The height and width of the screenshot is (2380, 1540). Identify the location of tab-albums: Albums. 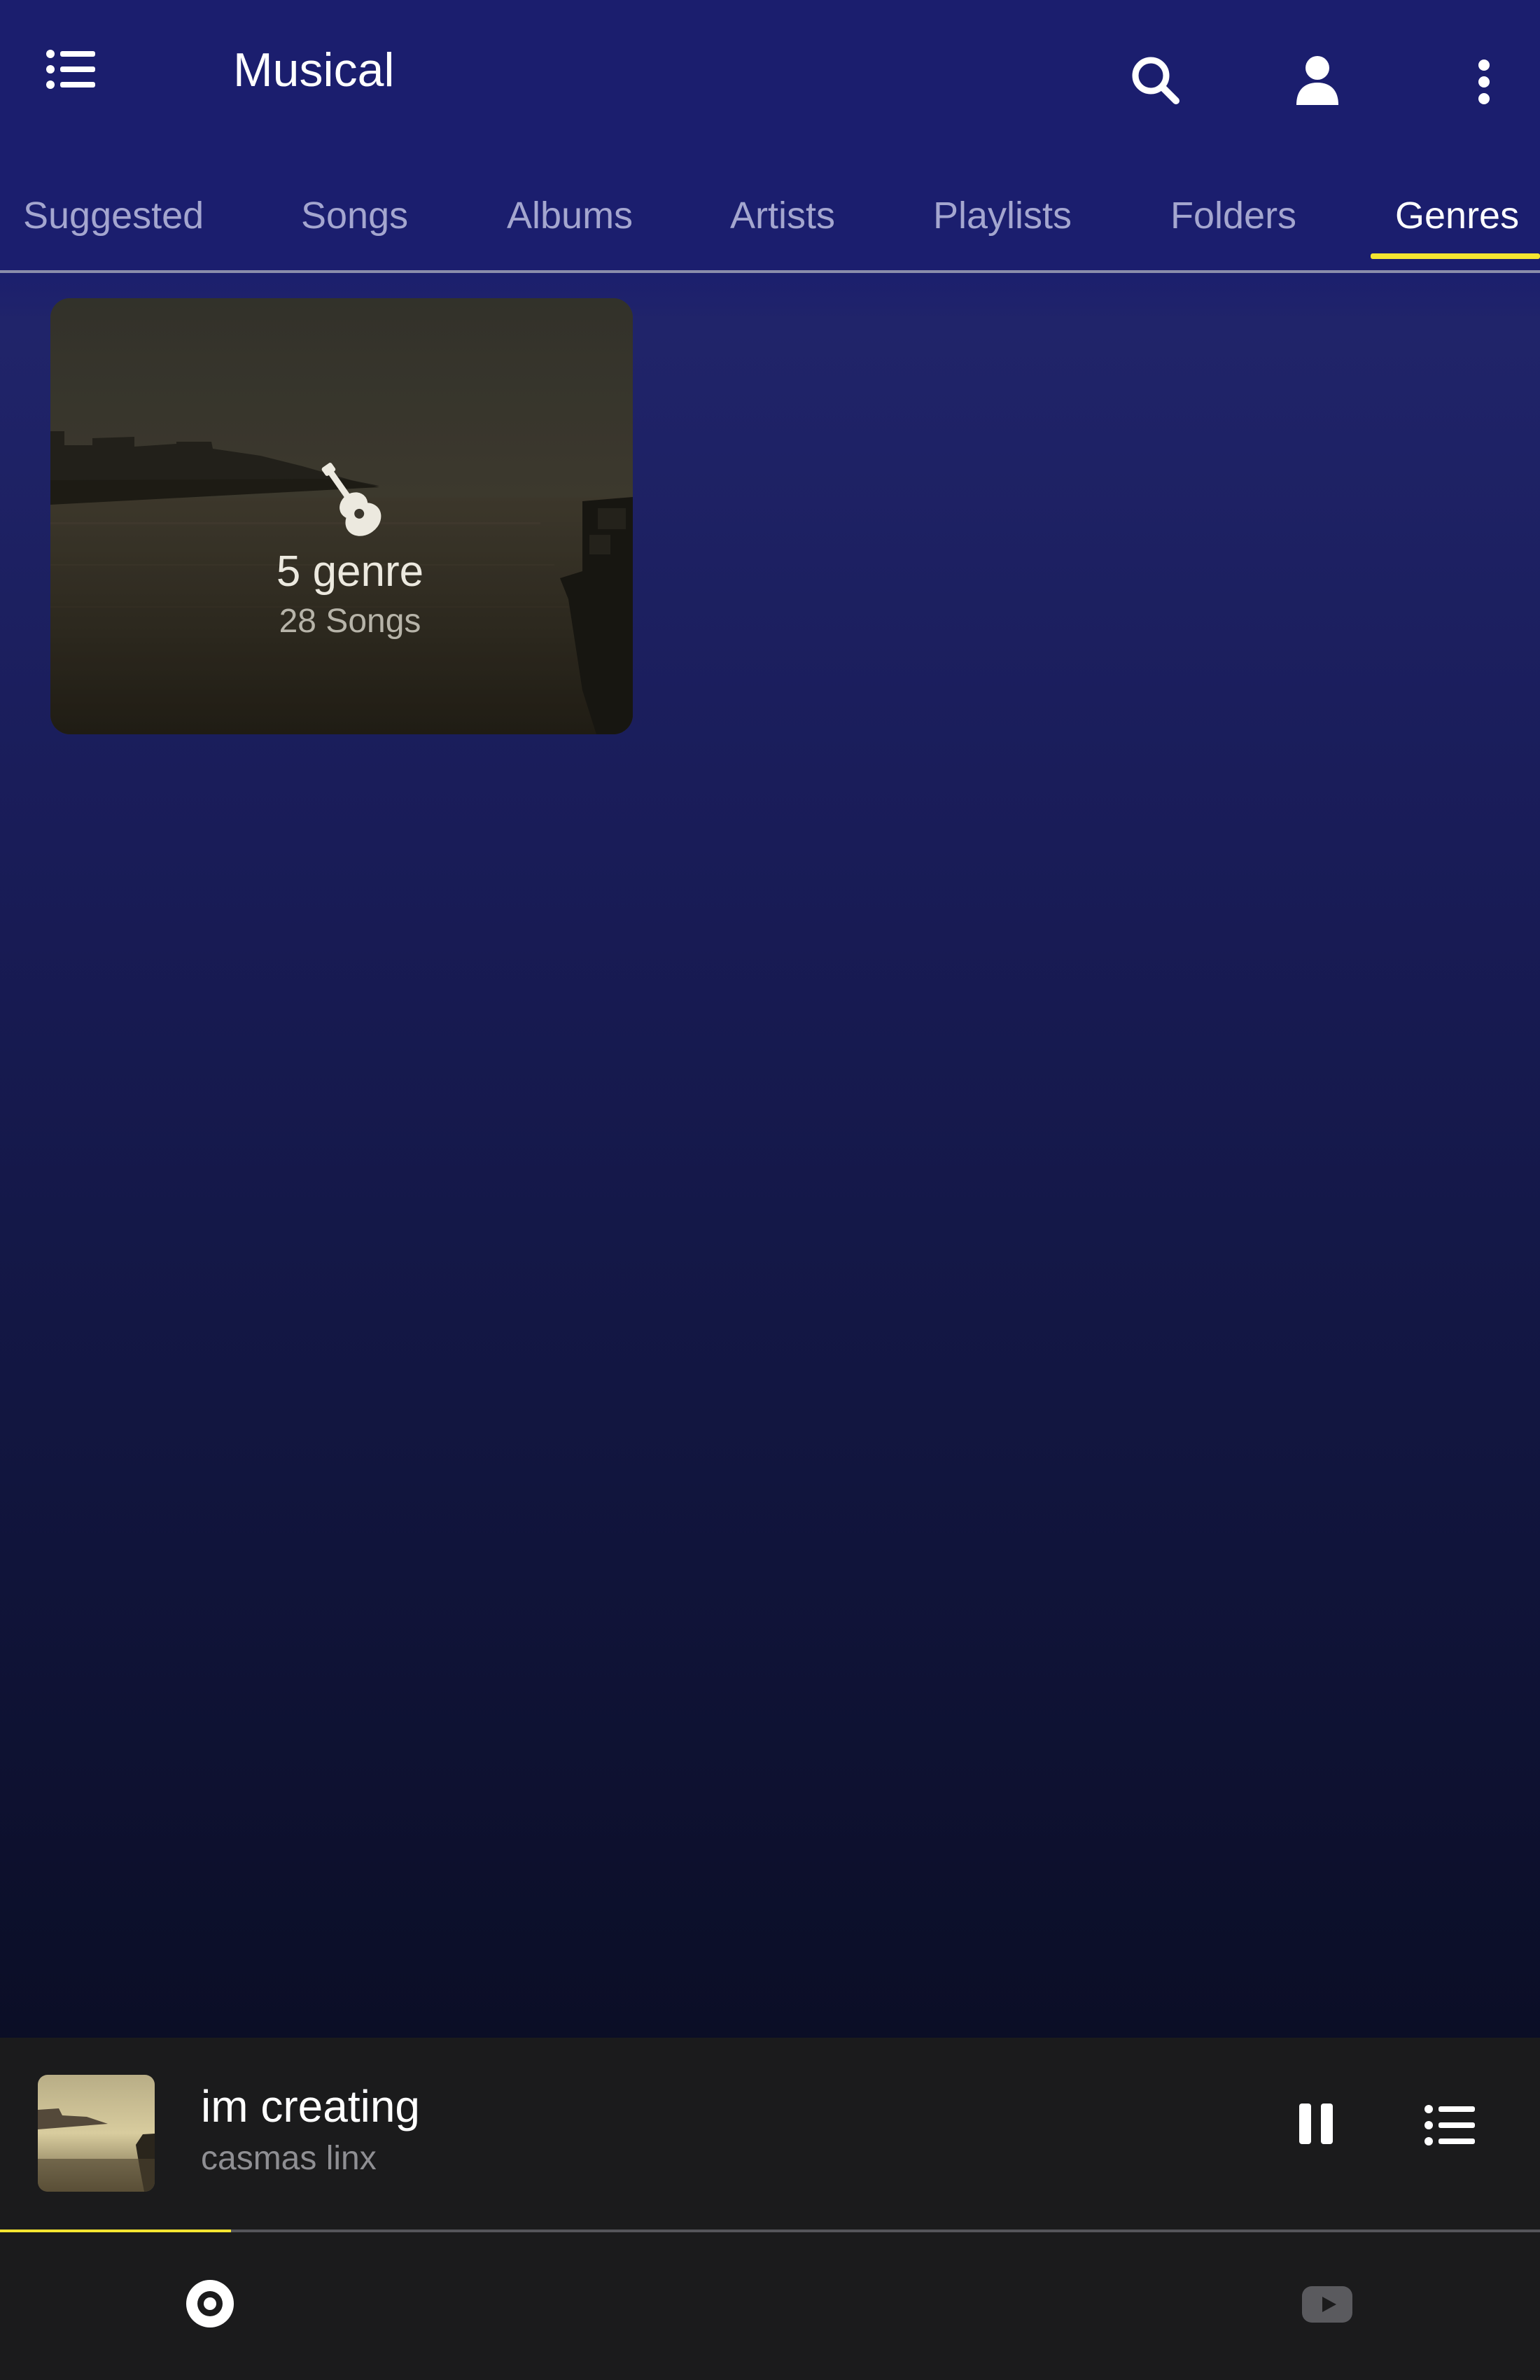
(570, 216).